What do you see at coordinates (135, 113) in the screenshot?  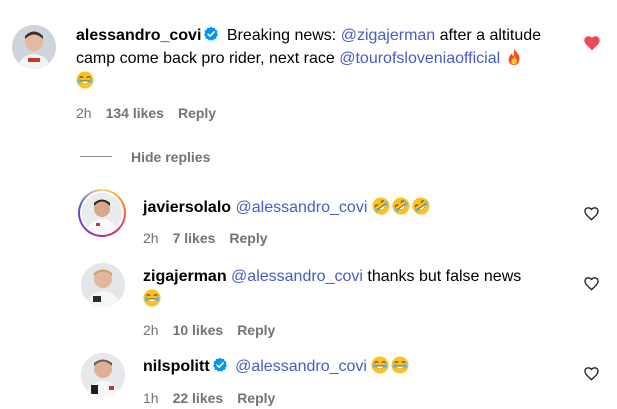 I see `likes-count: 134 likes` at bounding box center [135, 113].